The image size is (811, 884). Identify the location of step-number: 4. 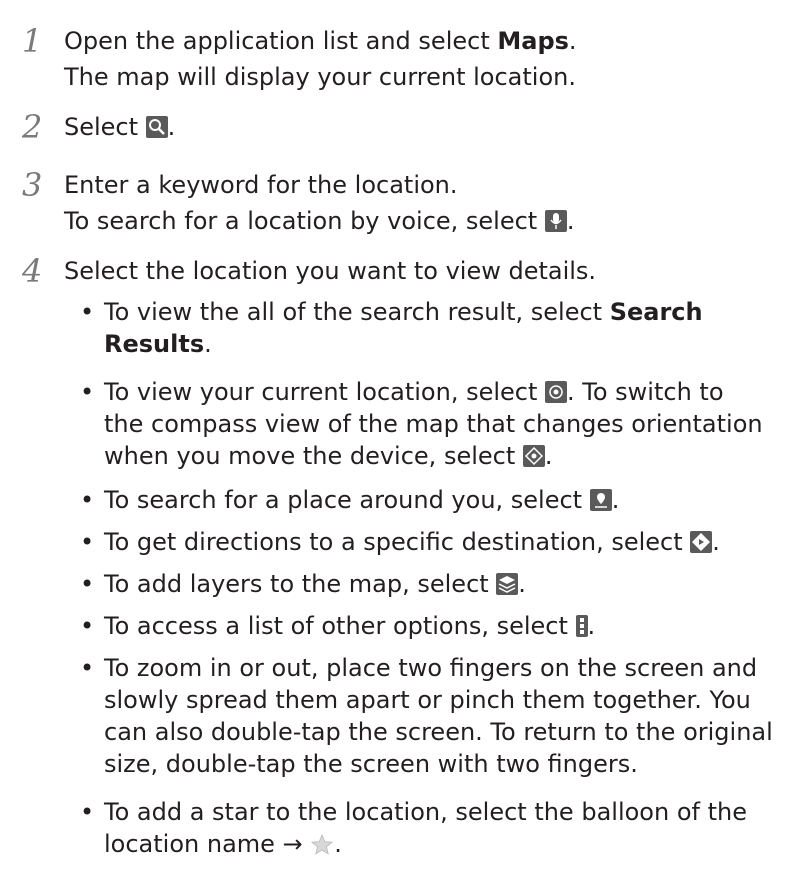
(32, 271).